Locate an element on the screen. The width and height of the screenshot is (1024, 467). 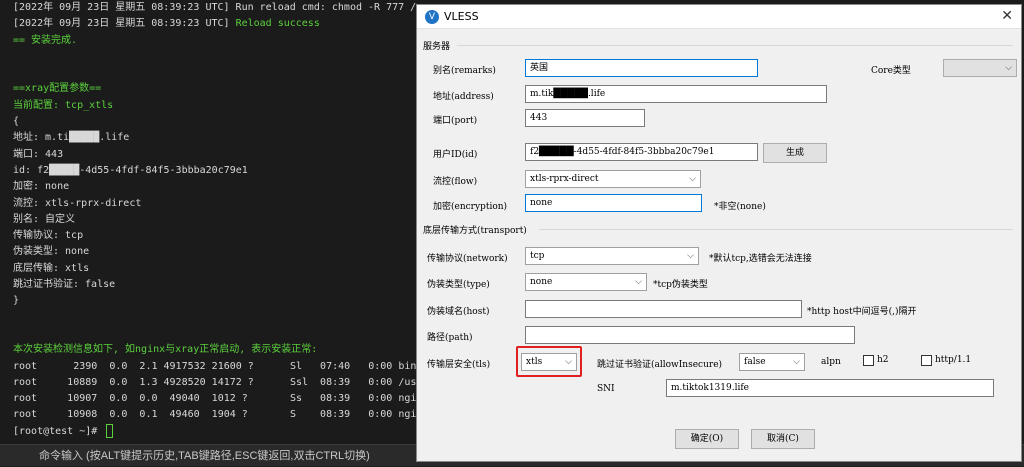
encryption-label: 加密(encryption) is located at coordinates (470, 207).